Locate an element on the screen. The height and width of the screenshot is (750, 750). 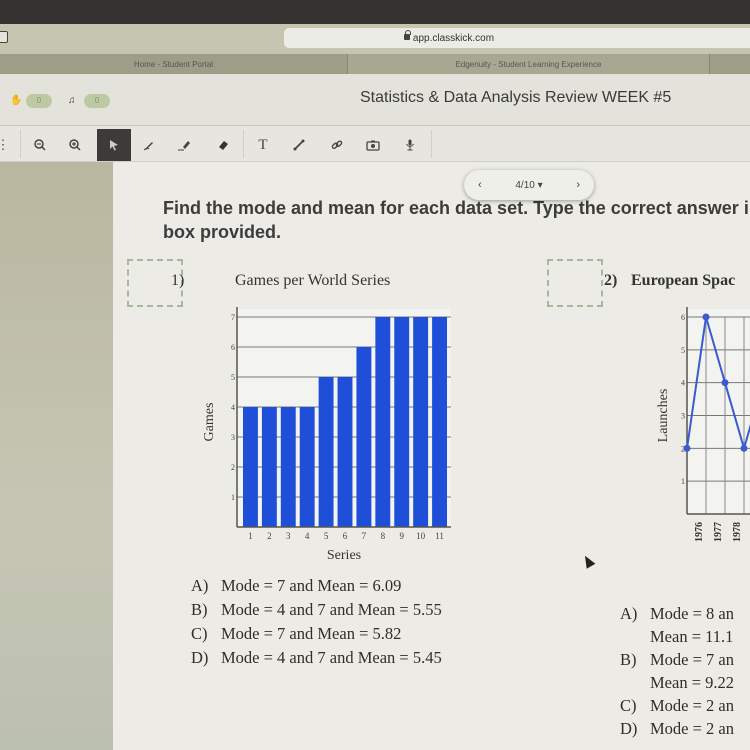
x-tick-label: 9 is located at coordinates (401, 536).